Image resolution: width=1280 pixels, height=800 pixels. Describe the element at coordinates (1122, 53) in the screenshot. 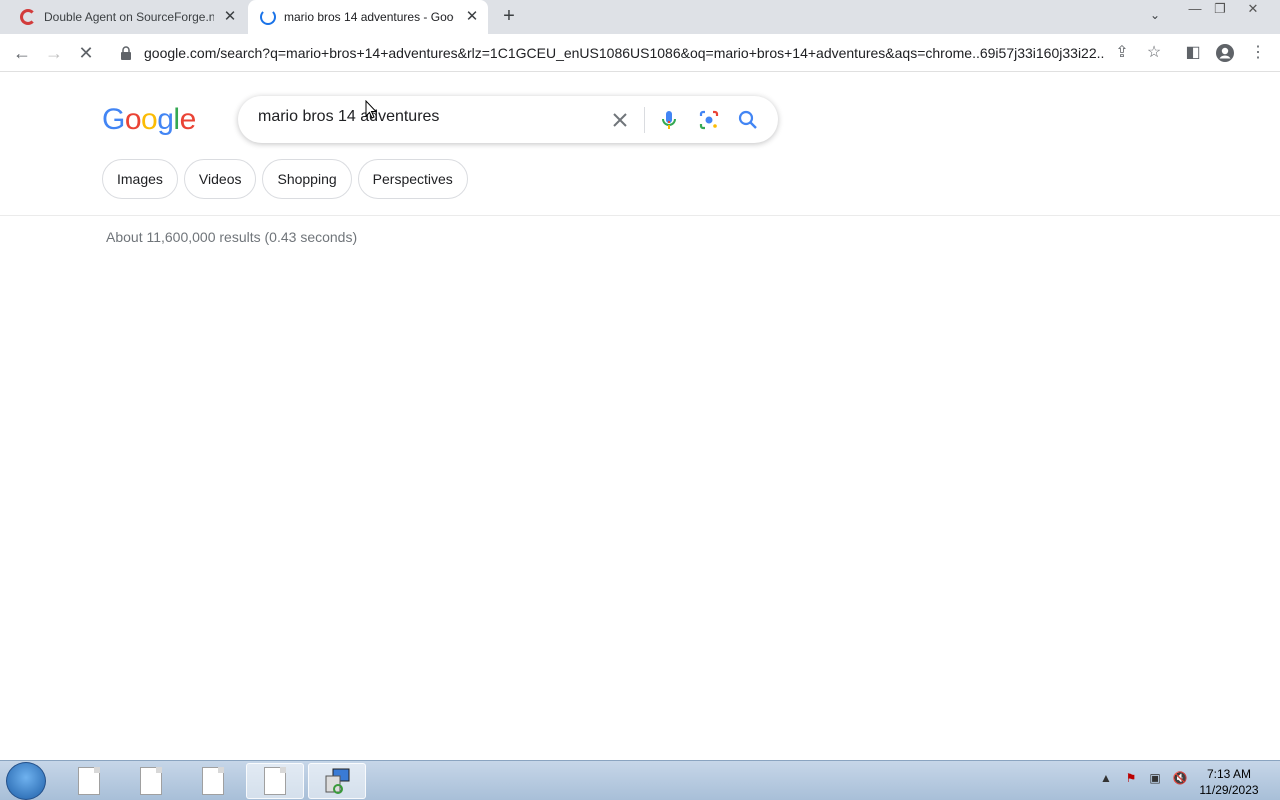

I see `share-icon: ⇪` at that location.